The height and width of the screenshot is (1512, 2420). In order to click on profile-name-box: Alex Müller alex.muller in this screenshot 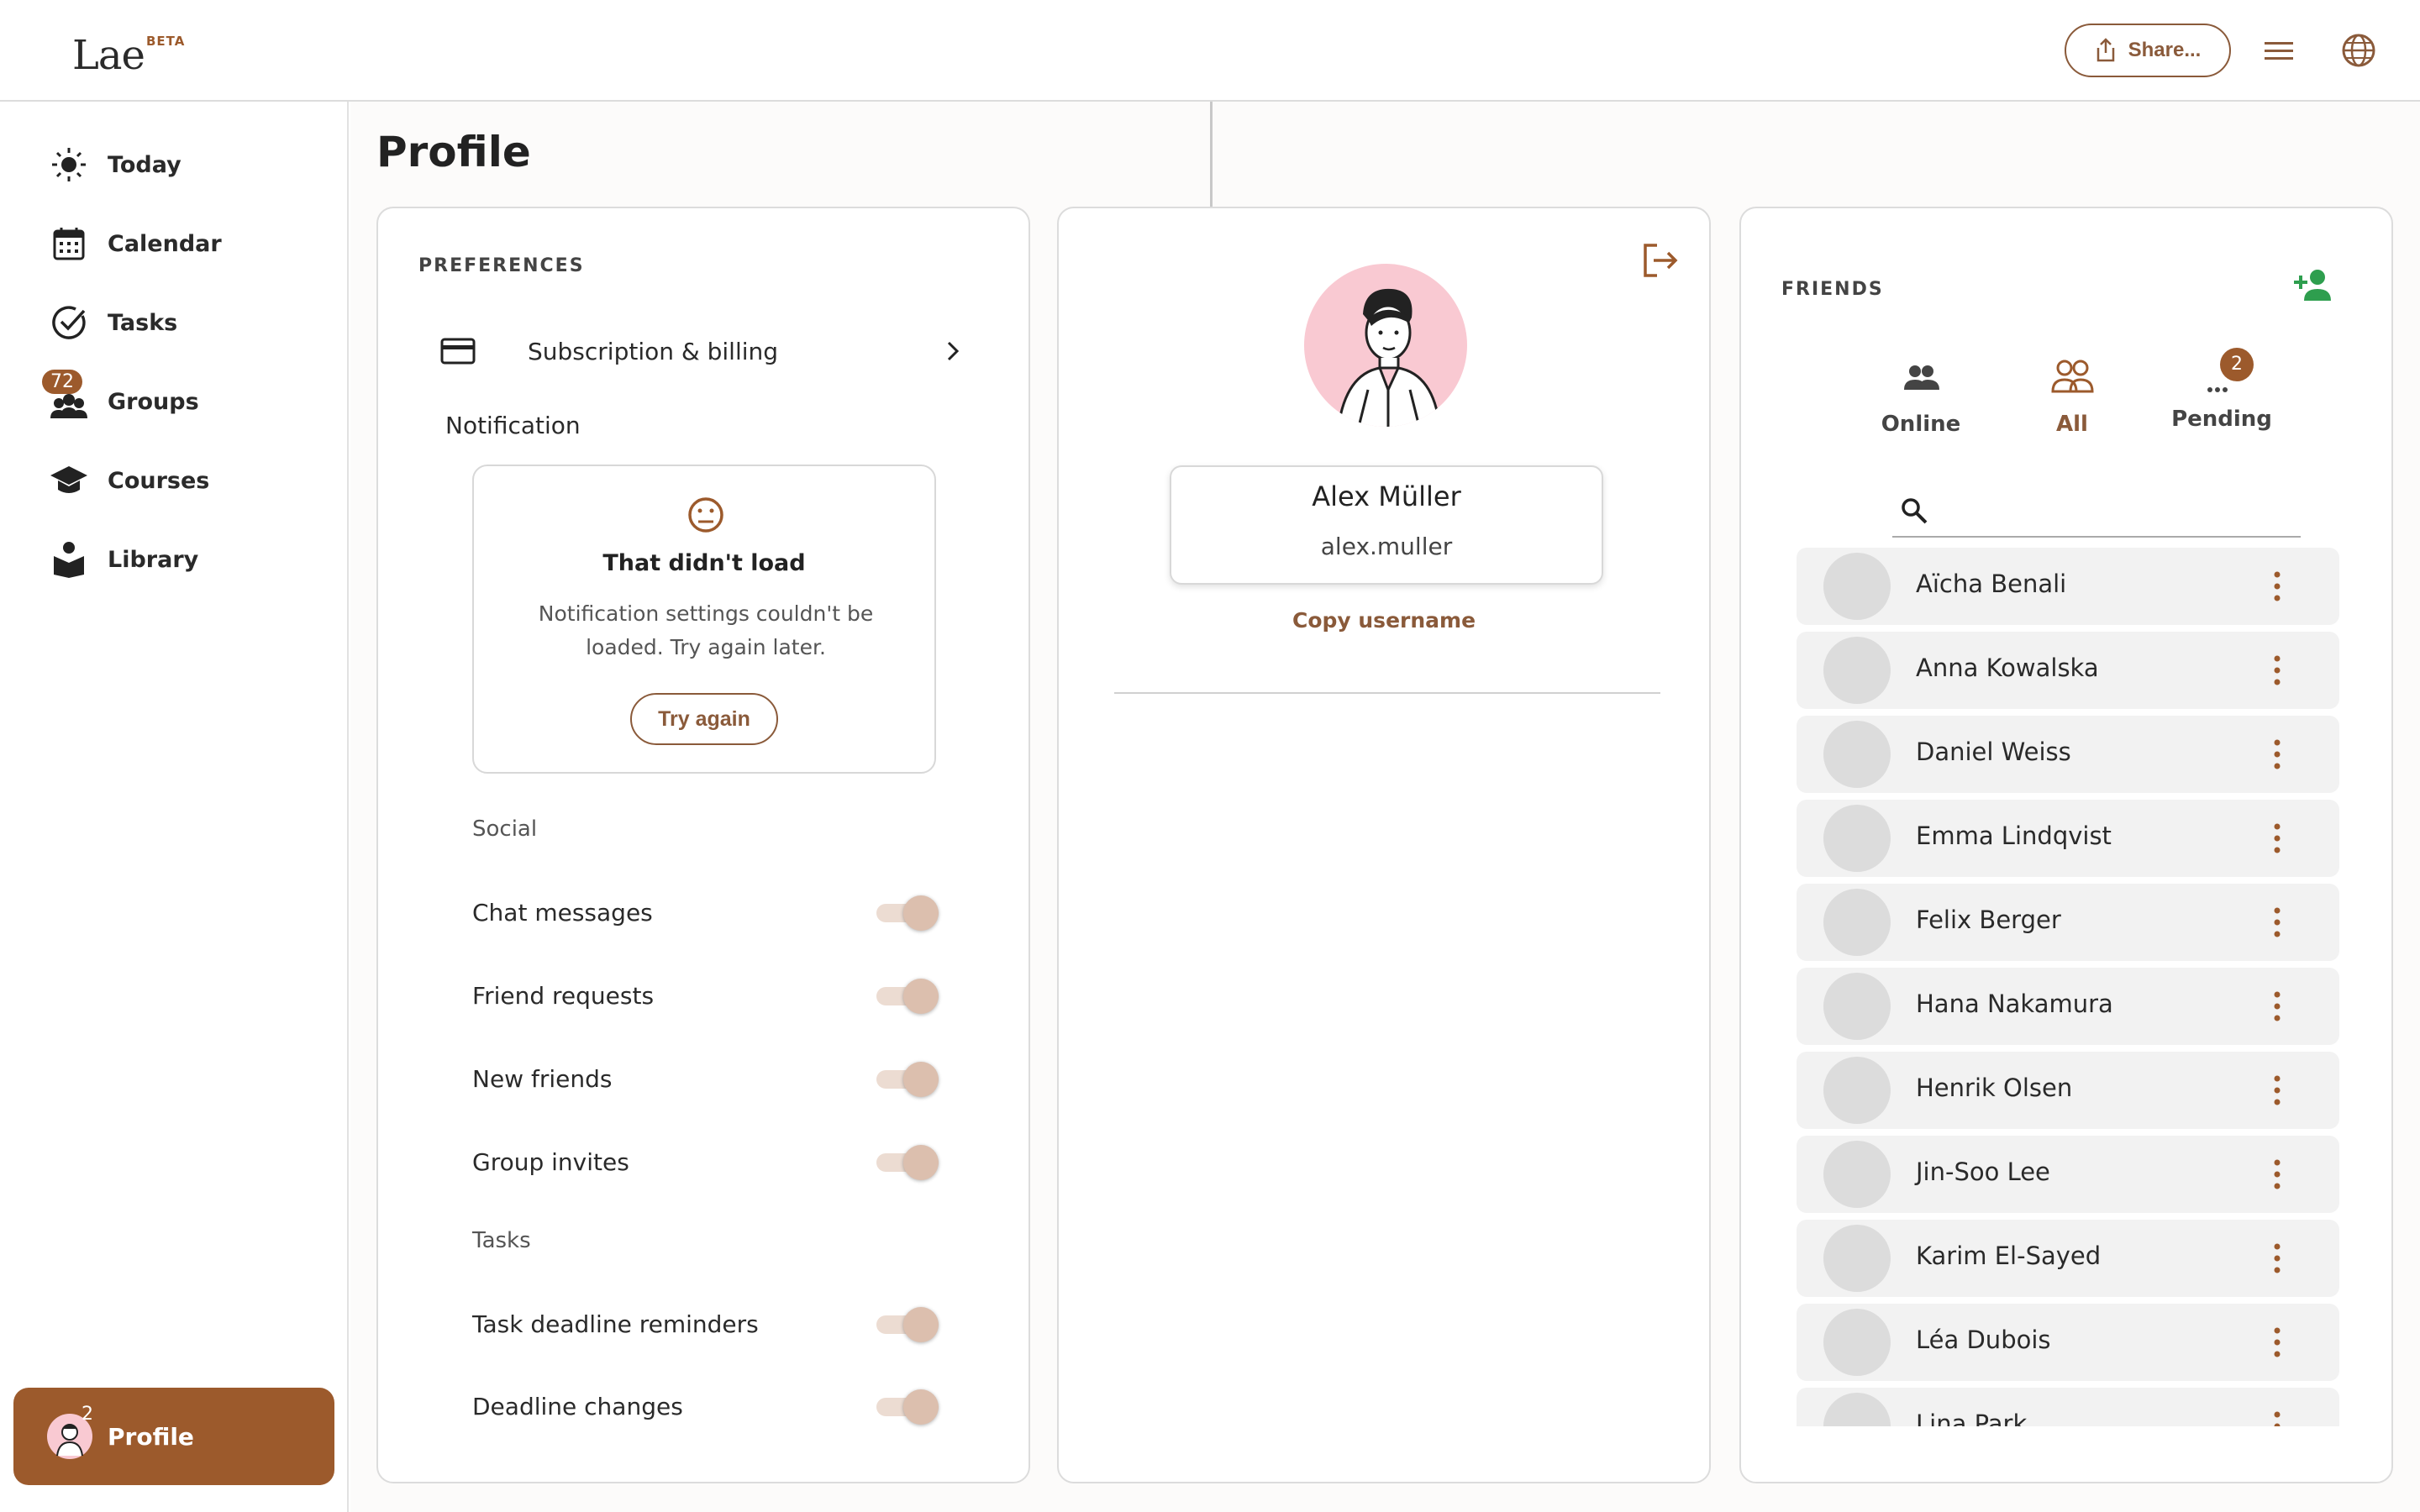, I will do `click(1386, 525)`.